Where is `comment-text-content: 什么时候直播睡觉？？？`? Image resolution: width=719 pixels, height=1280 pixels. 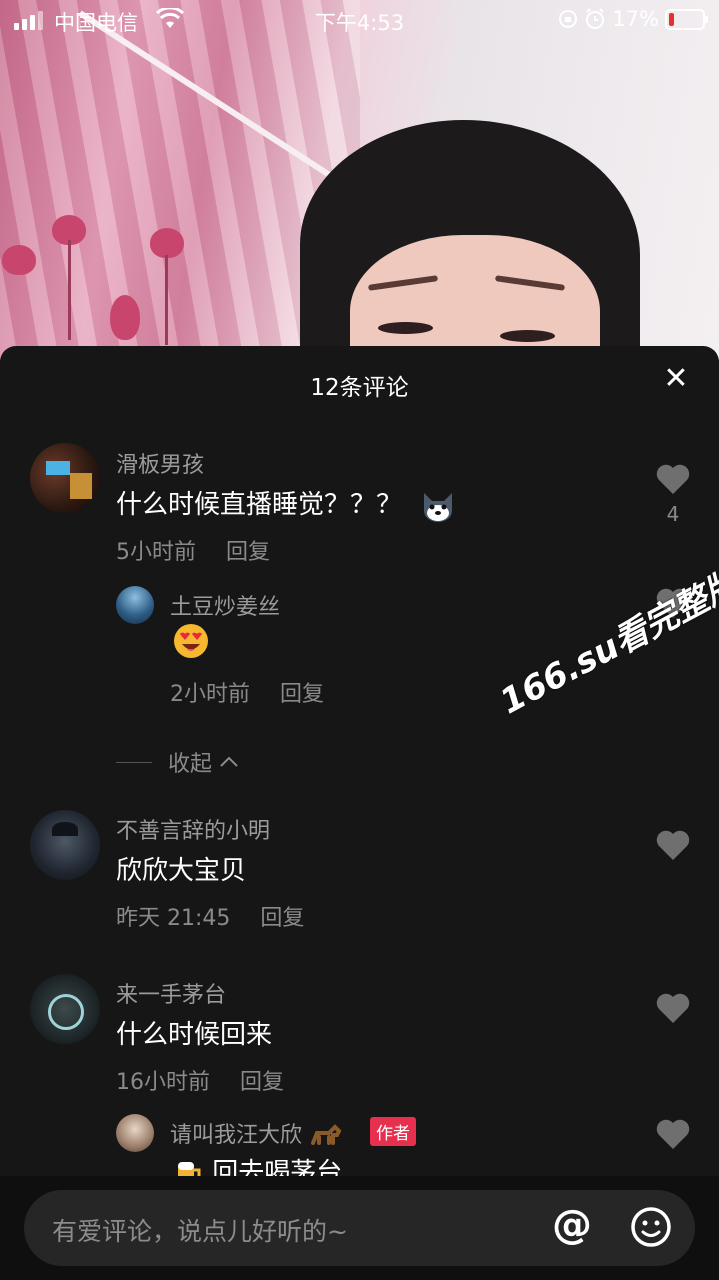 comment-text-content: 什么时候直播睡觉？？？ is located at coordinates (259, 505).